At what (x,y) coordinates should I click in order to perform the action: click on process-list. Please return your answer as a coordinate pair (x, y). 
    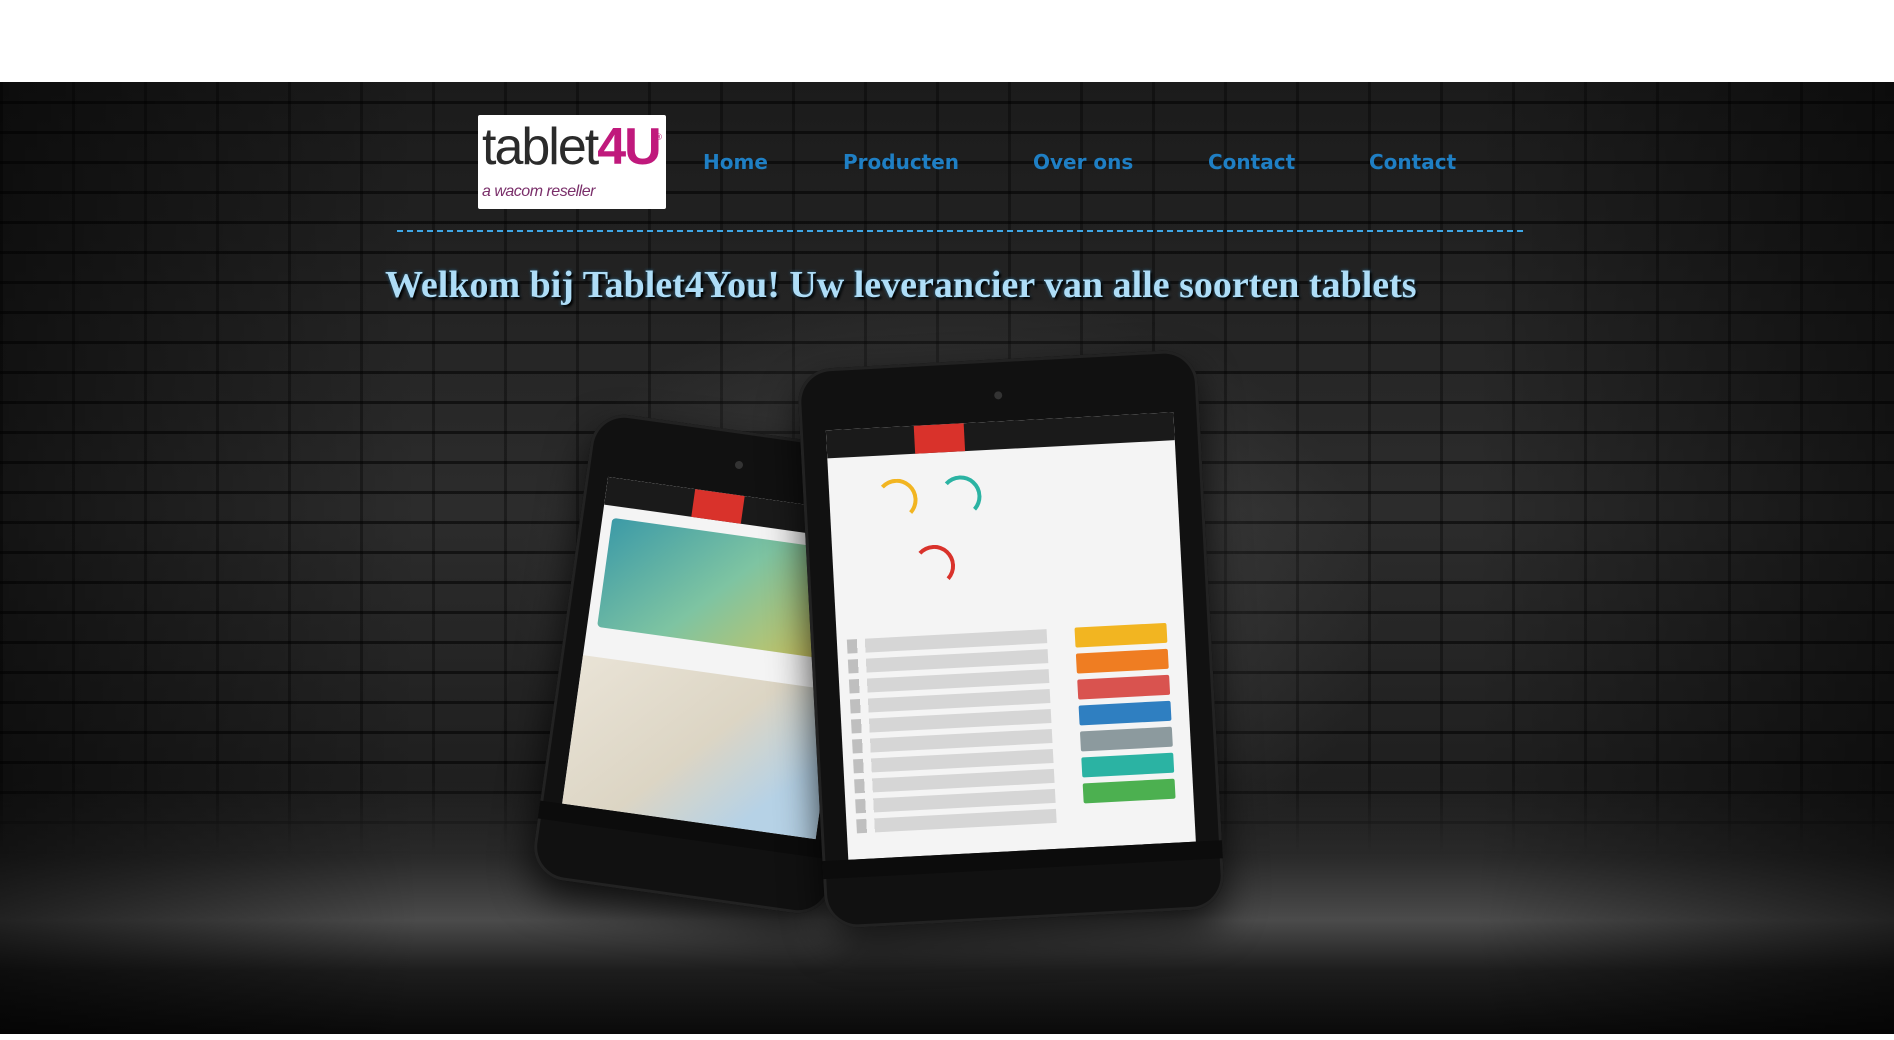
    Looking at the image, I should click on (951, 734).